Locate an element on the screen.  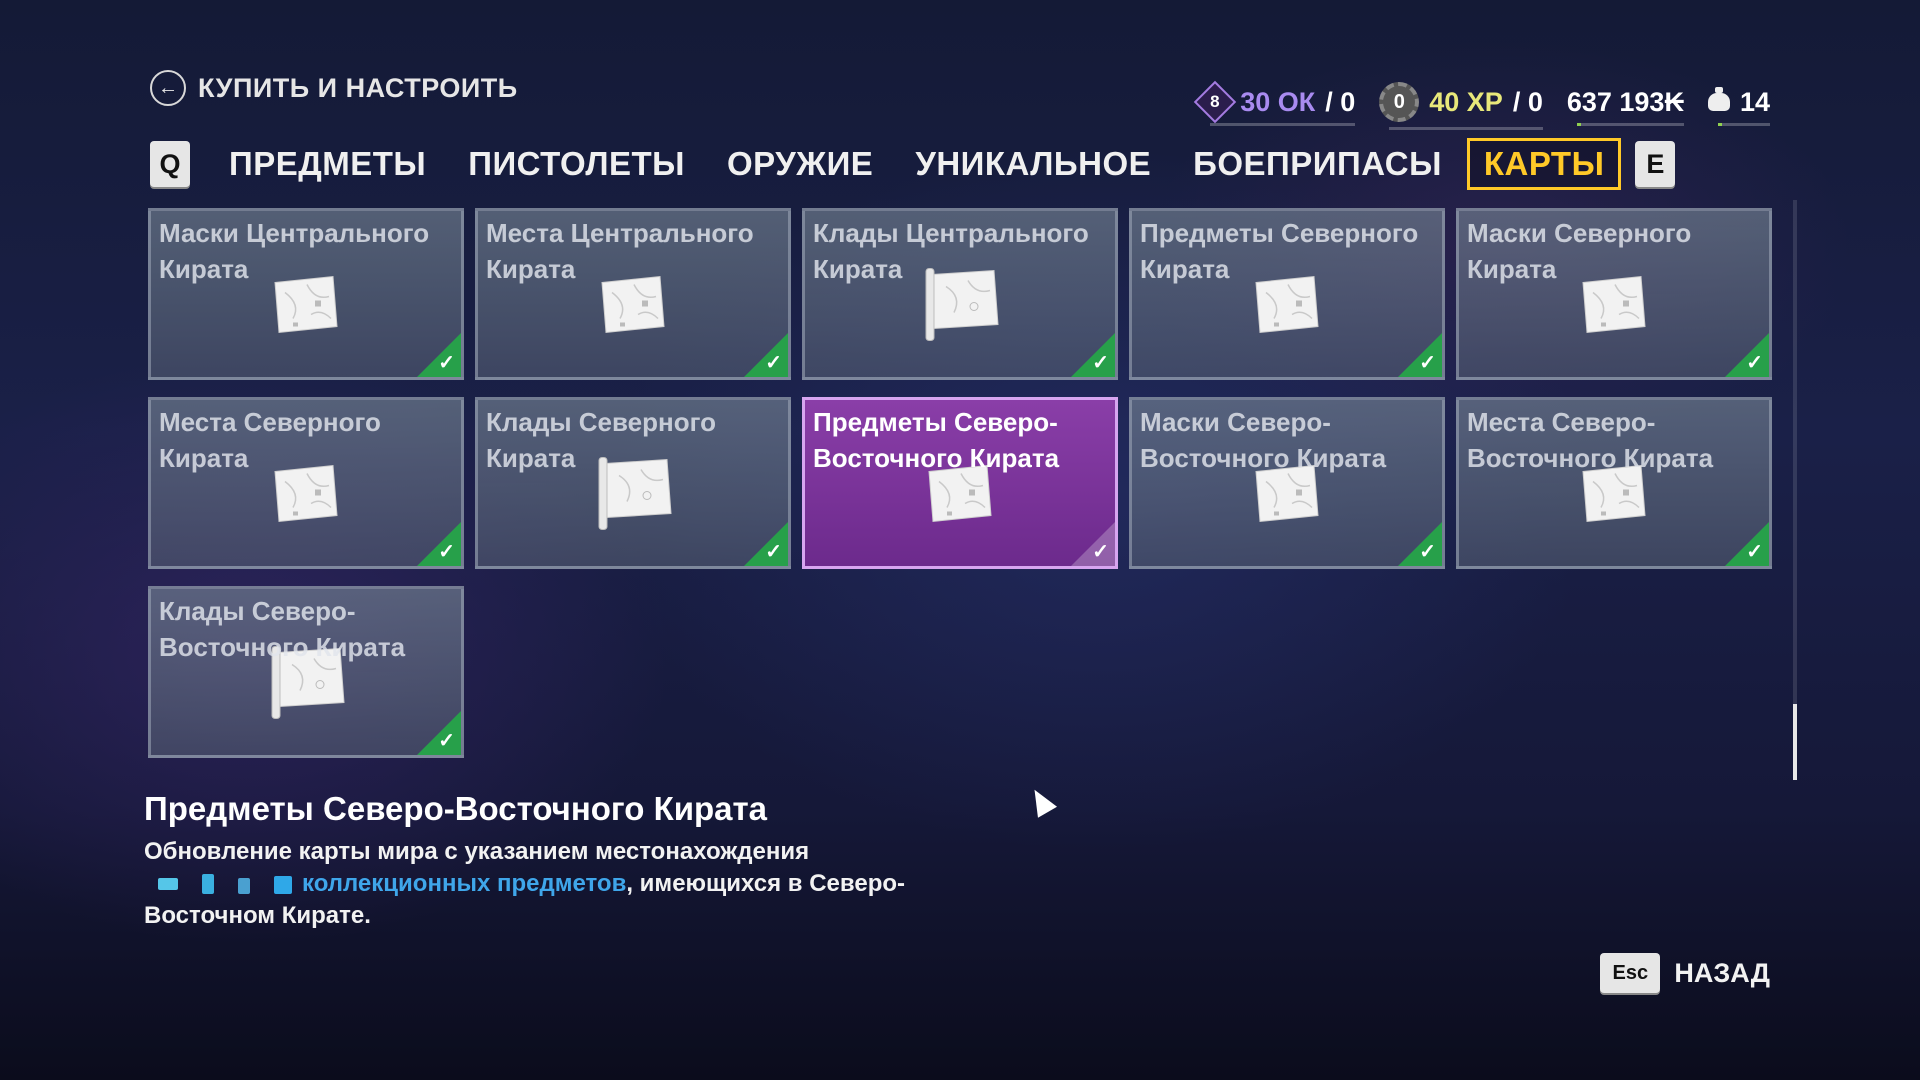
money-stat: 637 193₭ is located at coordinates (1625, 106).